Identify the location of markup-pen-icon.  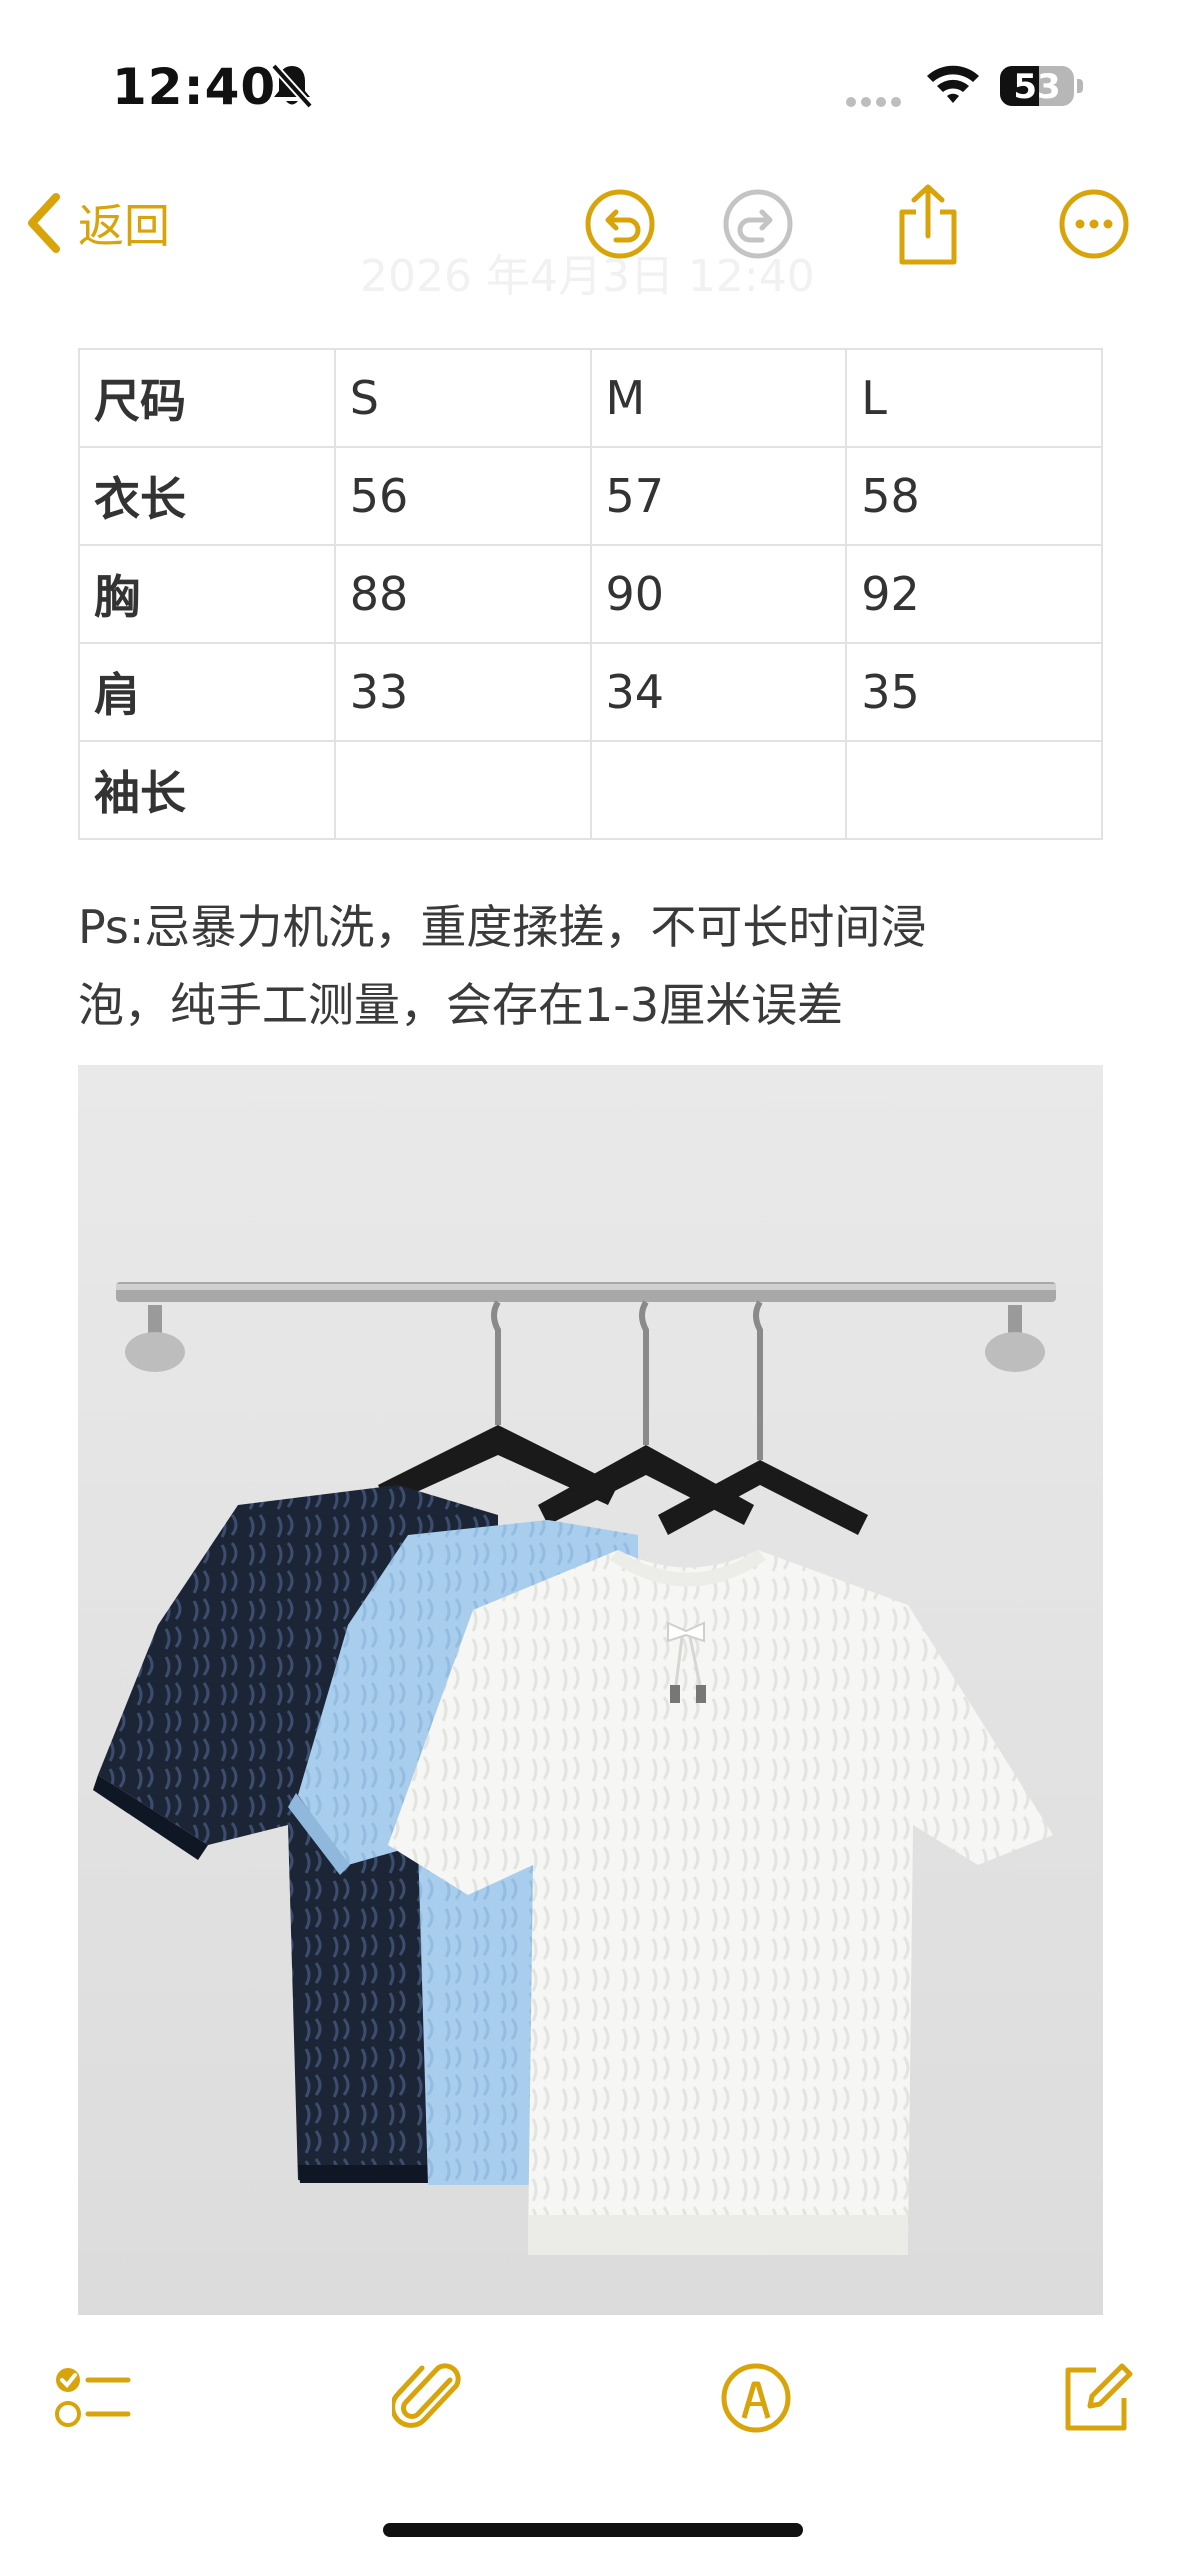
(756, 2398).